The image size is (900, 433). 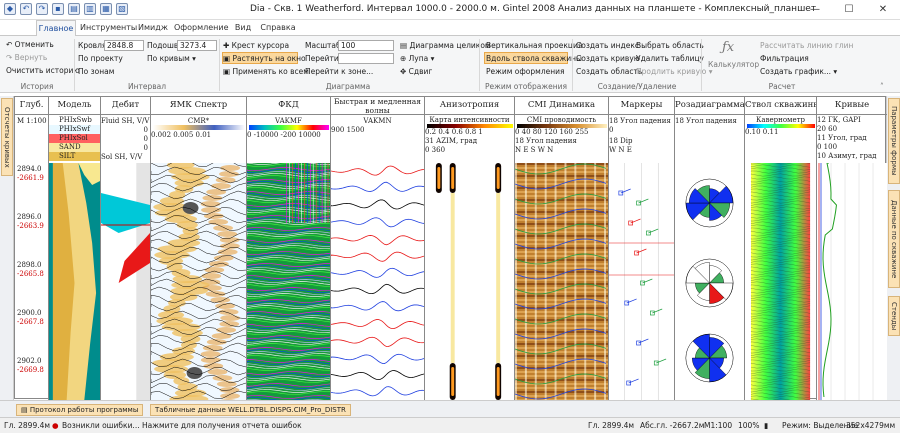 I want to click on scale-label: W N E, so click(x=620, y=150).